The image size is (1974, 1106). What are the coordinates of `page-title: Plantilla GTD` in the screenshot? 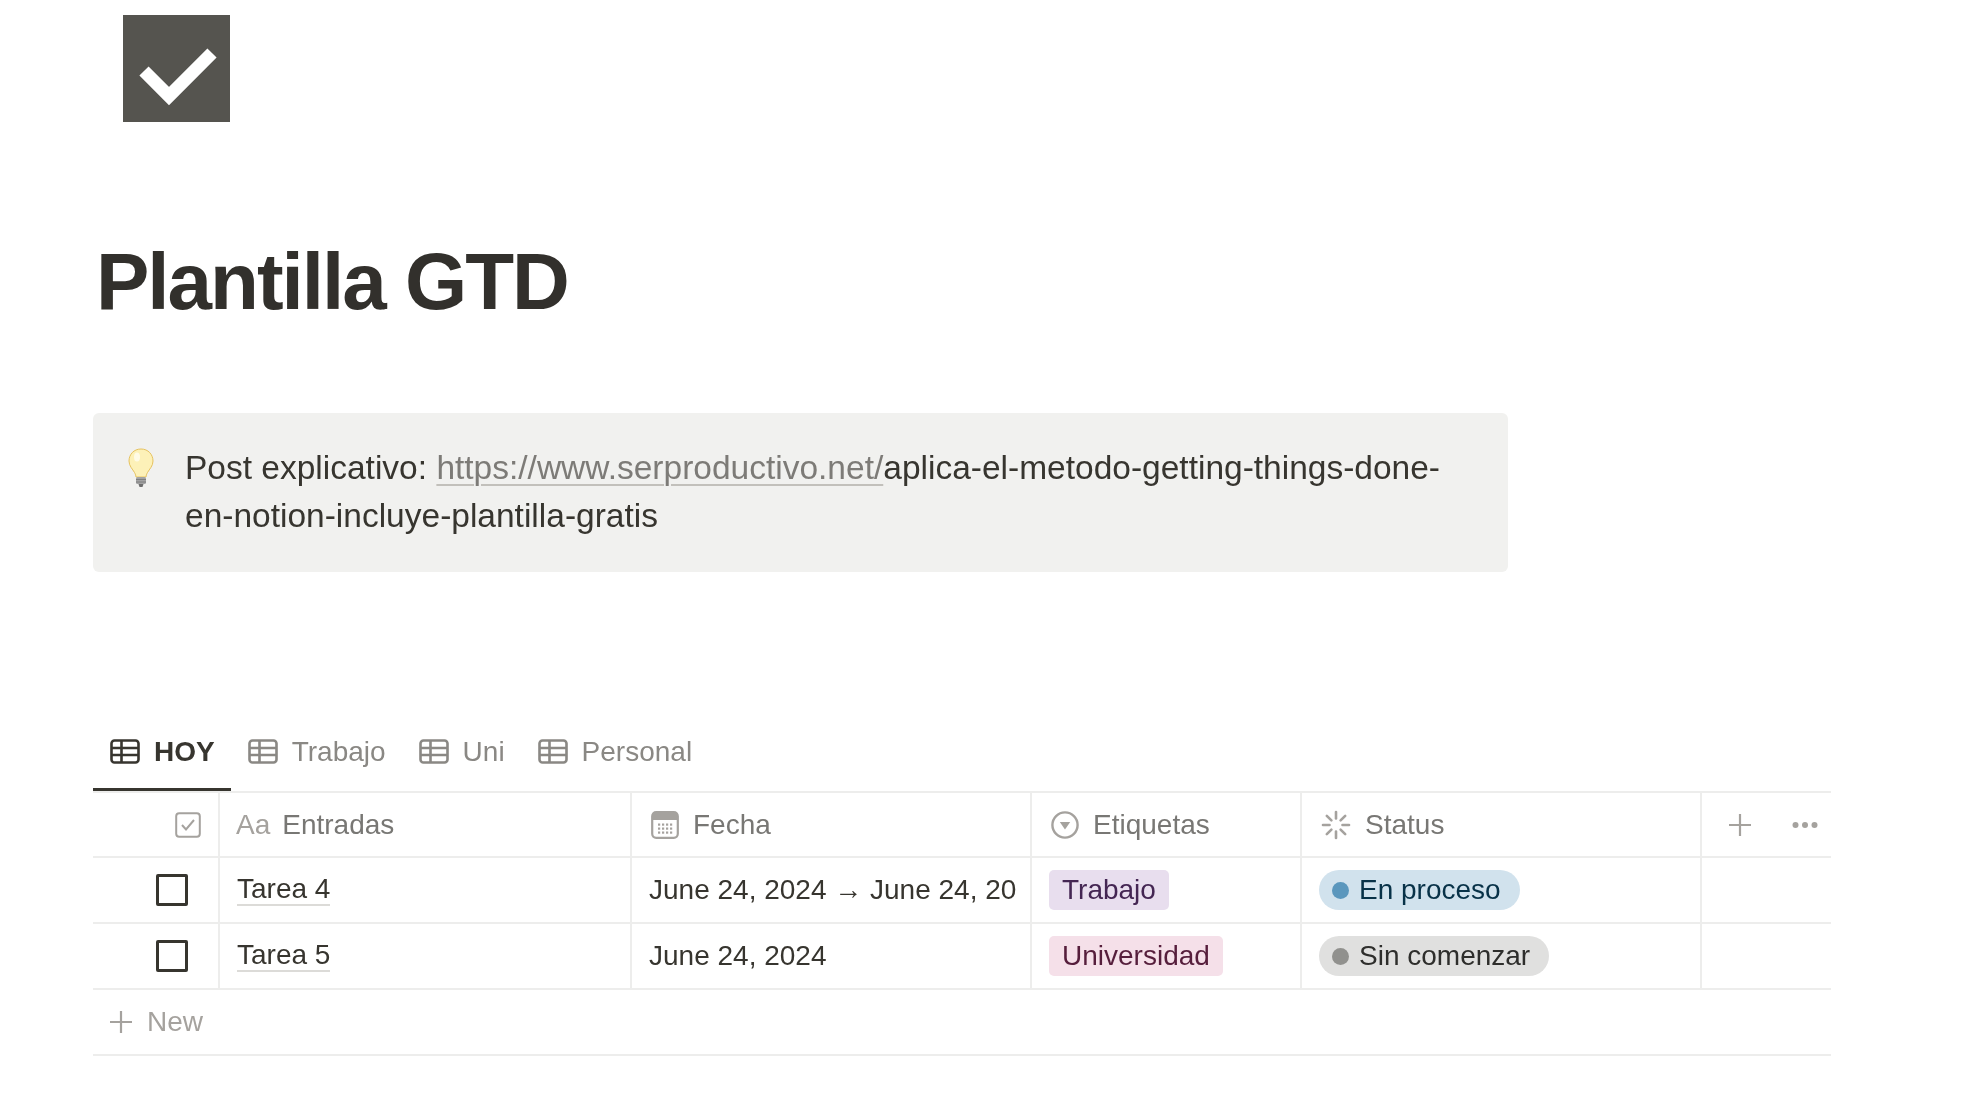 It's located at (332, 282).